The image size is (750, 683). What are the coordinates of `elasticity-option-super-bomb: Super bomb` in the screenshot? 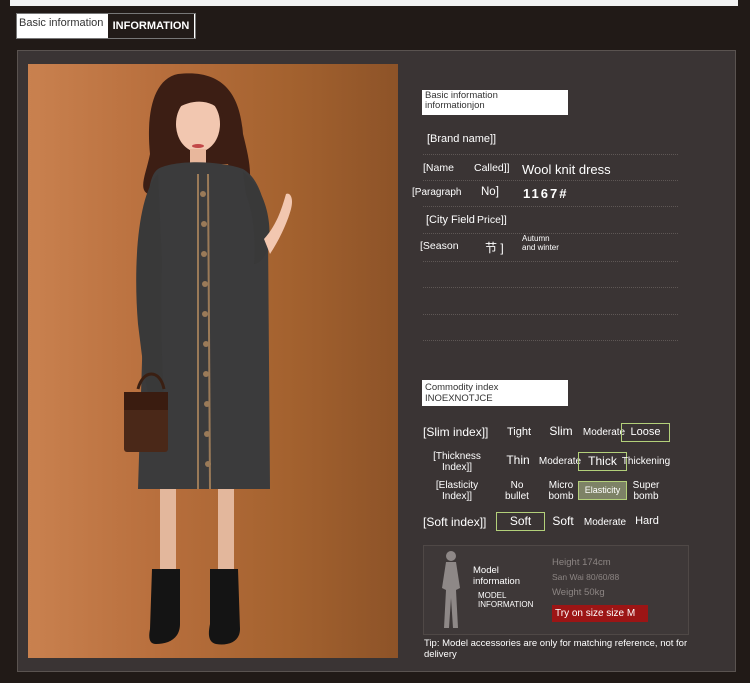 It's located at (646, 491).